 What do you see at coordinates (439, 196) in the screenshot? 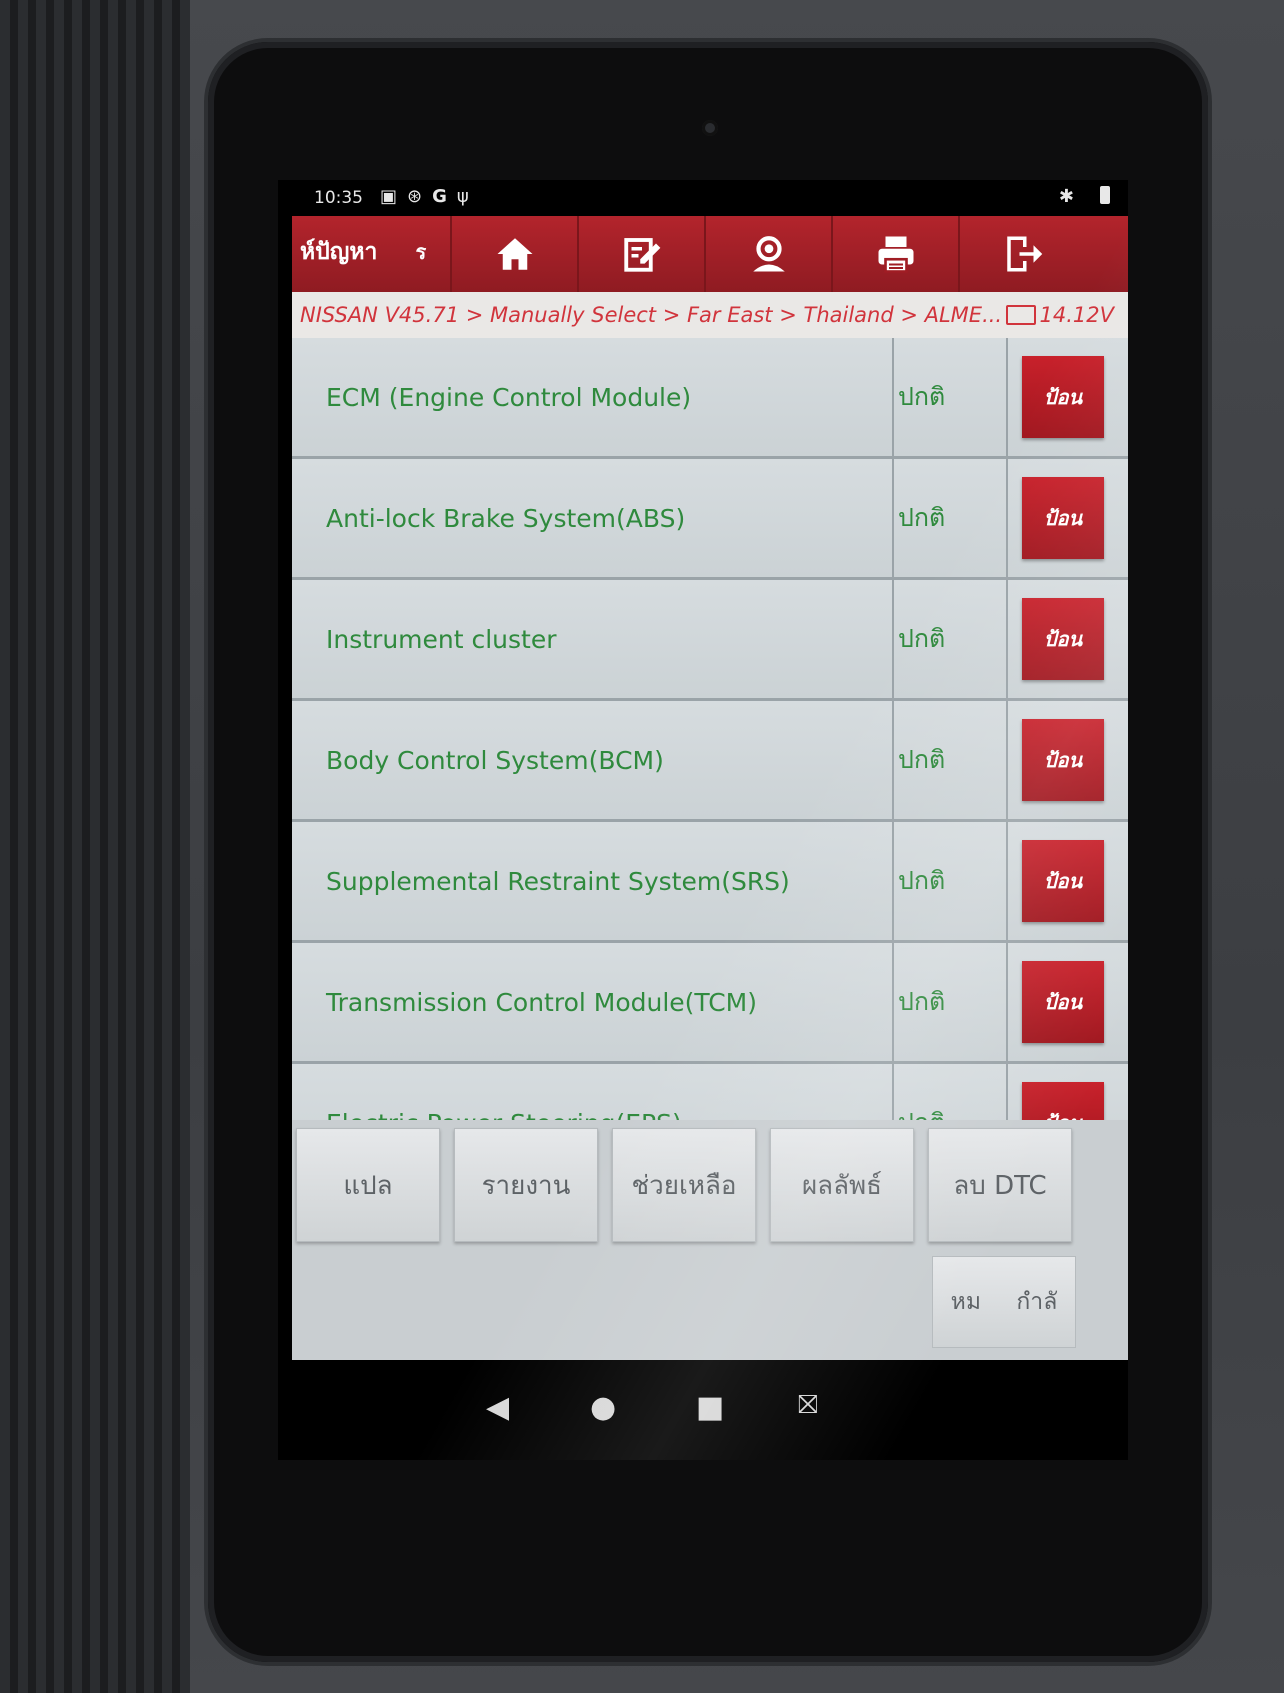
I see `google-g-icon: G` at bounding box center [439, 196].